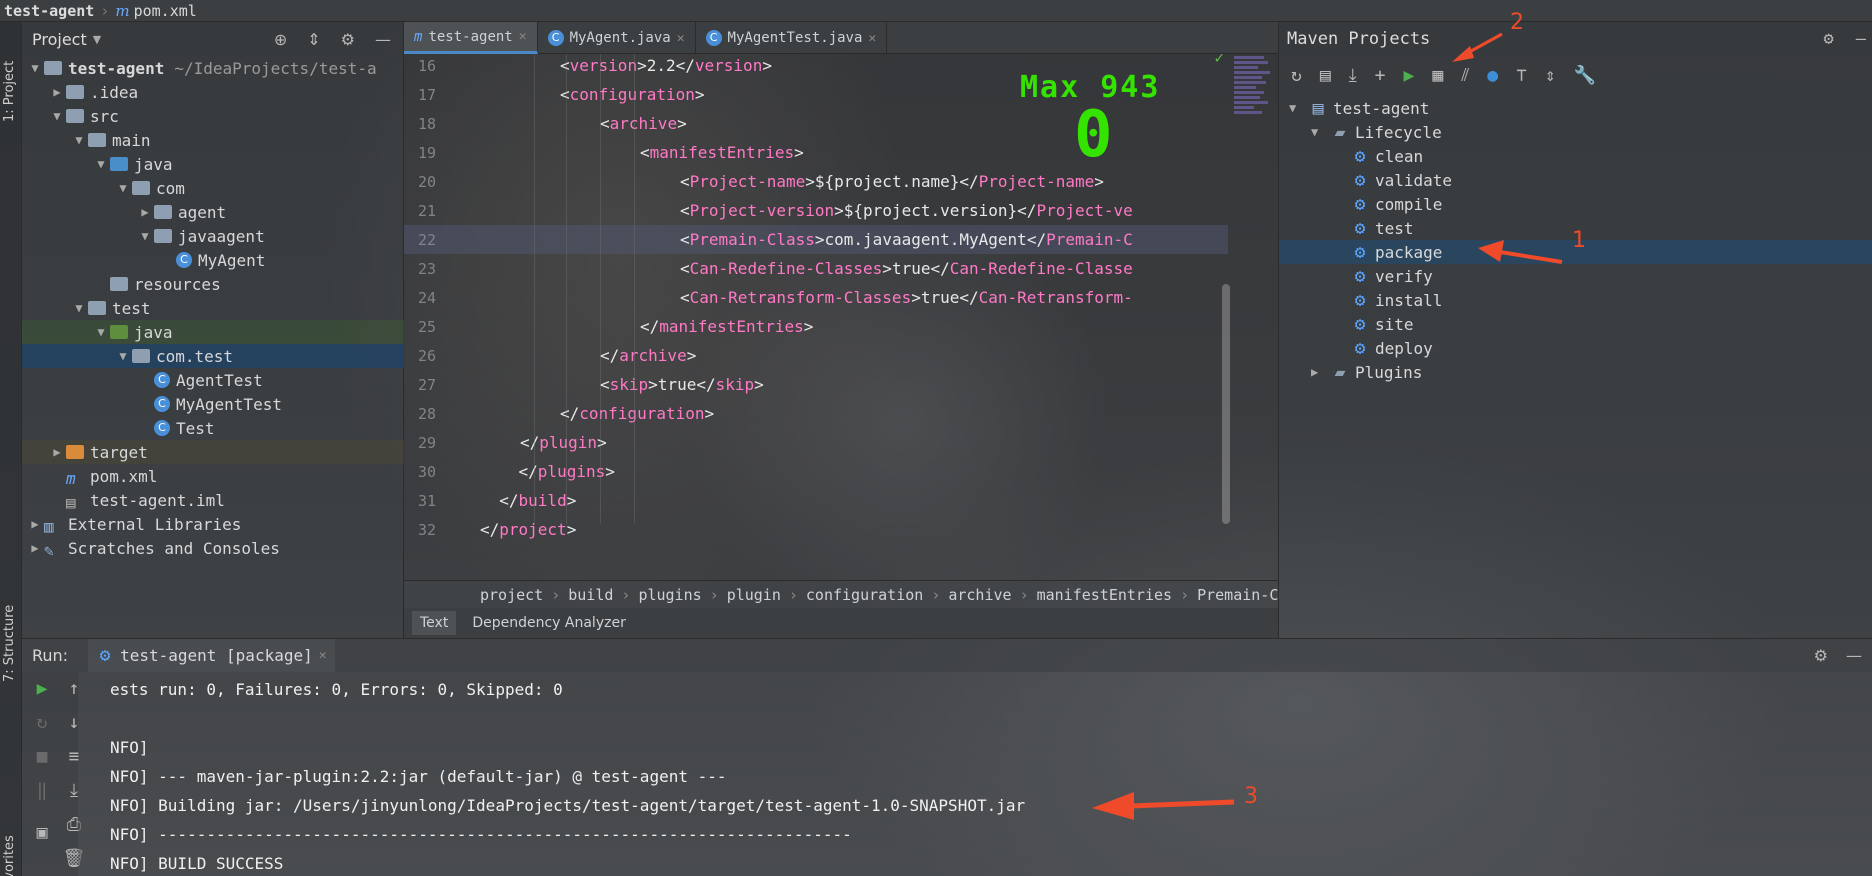 Image resolution: width=1872 pixels, height=876 pixels. Describe the element at coordinates (1579, 240) in the screenshot. I see `annotation-number: 1` at that location.